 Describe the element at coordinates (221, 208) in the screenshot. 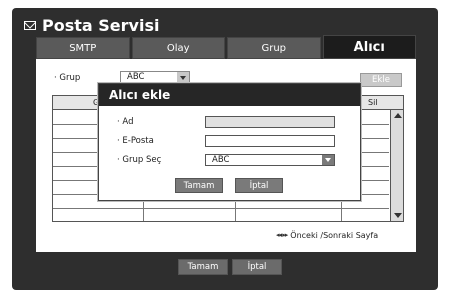

I see `table-row` at that location.